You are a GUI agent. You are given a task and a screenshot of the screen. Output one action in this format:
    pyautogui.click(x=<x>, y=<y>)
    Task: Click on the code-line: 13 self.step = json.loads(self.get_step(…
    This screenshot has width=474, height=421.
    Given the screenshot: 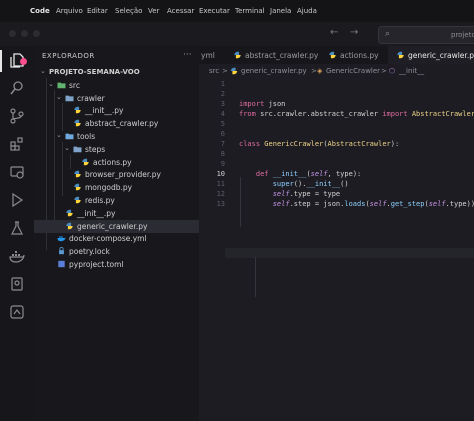 What is the action you would take?
    pyautogui.click(x=336, y=205)
    